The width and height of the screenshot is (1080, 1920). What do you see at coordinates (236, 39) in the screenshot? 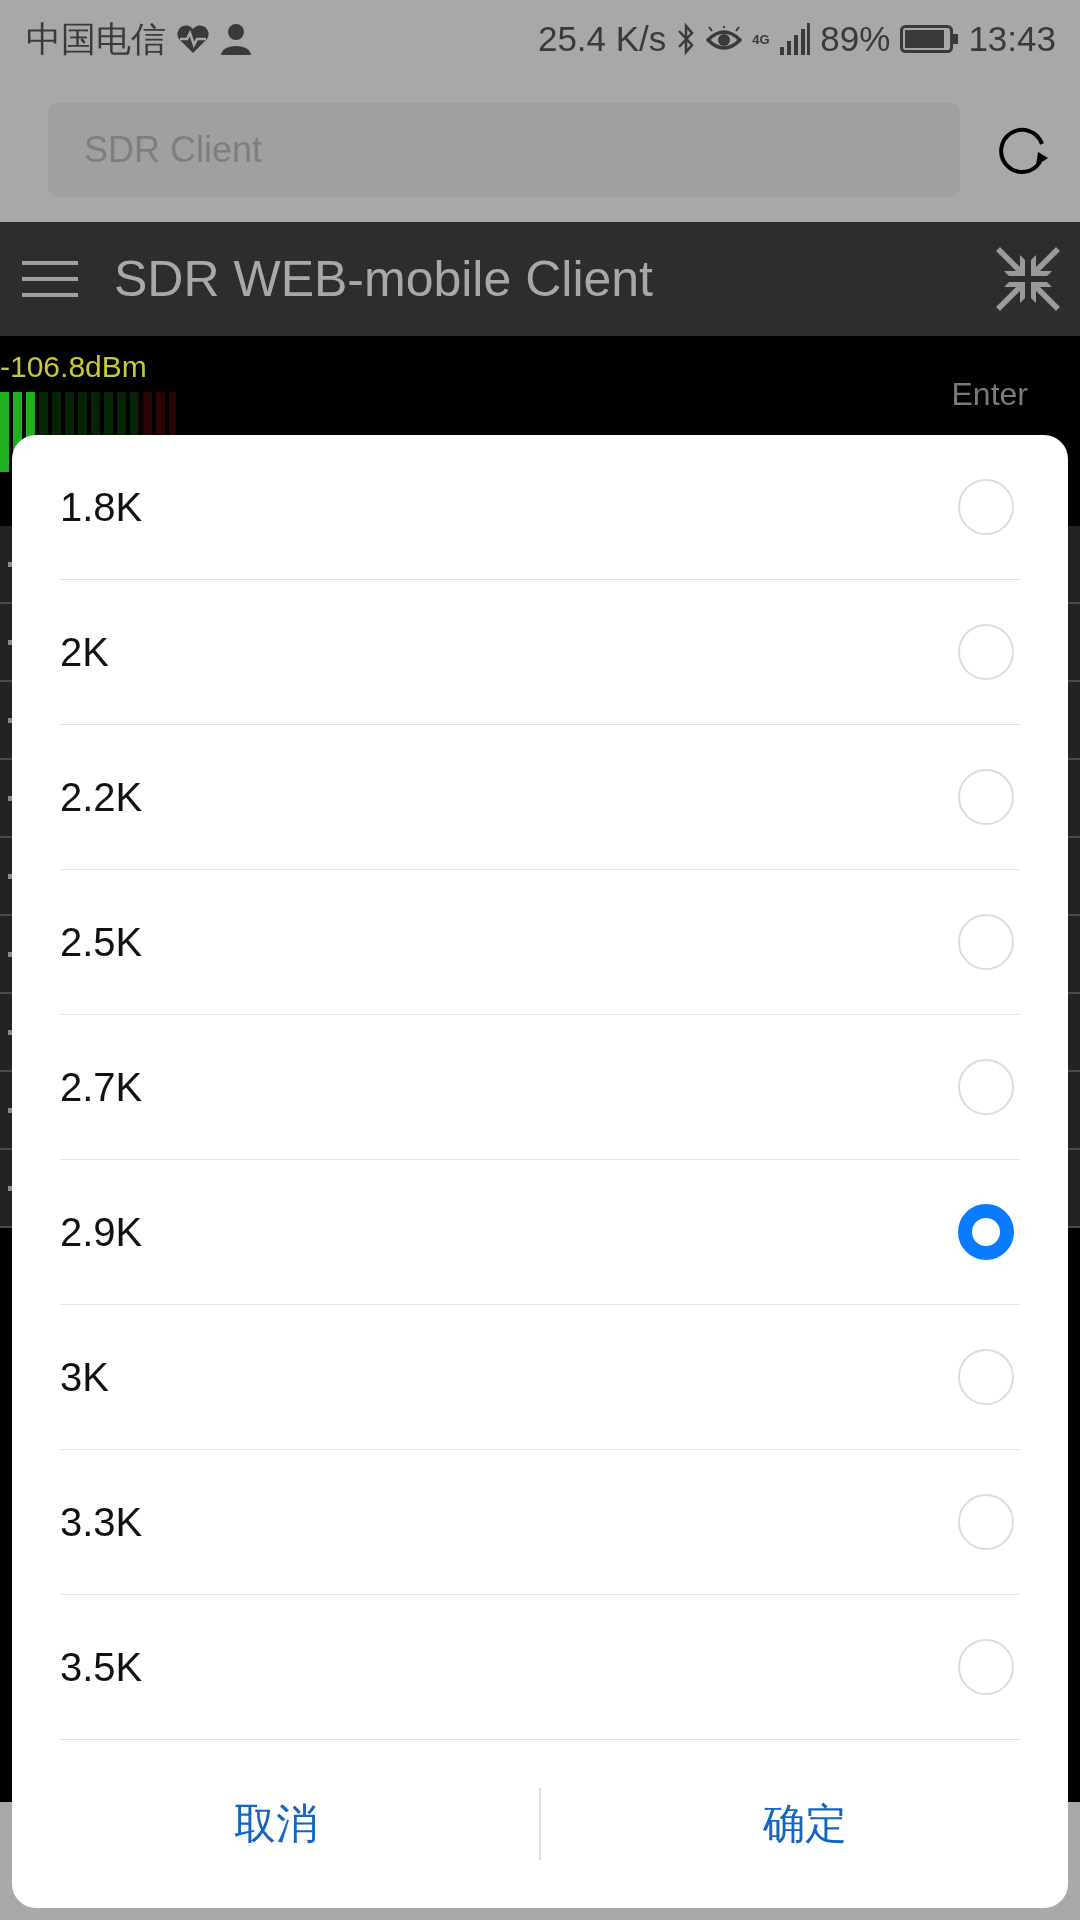
I see `person-icon` at bounding box center [236, 39].